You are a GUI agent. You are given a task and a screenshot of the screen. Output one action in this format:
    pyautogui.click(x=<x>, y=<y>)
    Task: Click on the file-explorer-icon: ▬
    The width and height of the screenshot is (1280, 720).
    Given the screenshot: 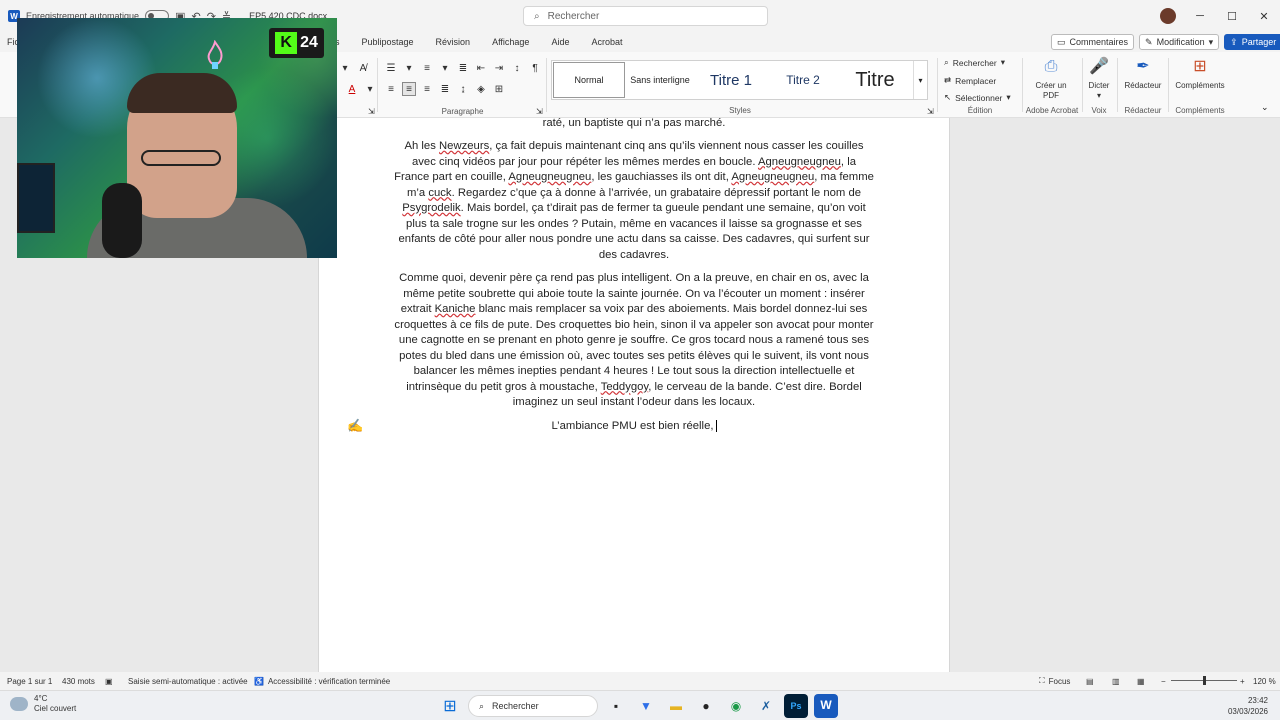 What is the action you would take?
    pyautogui.click(x=676, y=706)
    